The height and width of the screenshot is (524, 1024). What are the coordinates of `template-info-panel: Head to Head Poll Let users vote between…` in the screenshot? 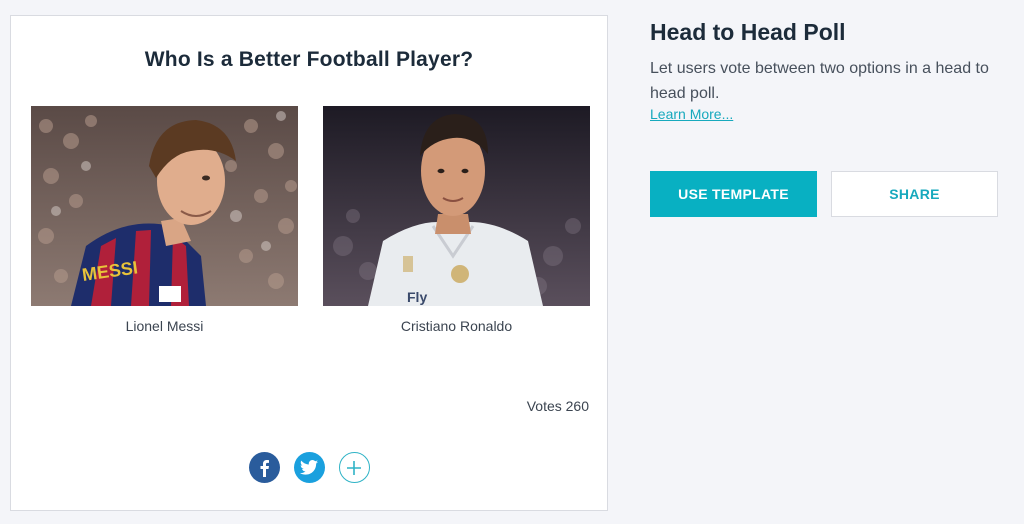 It's located at (830, 117).